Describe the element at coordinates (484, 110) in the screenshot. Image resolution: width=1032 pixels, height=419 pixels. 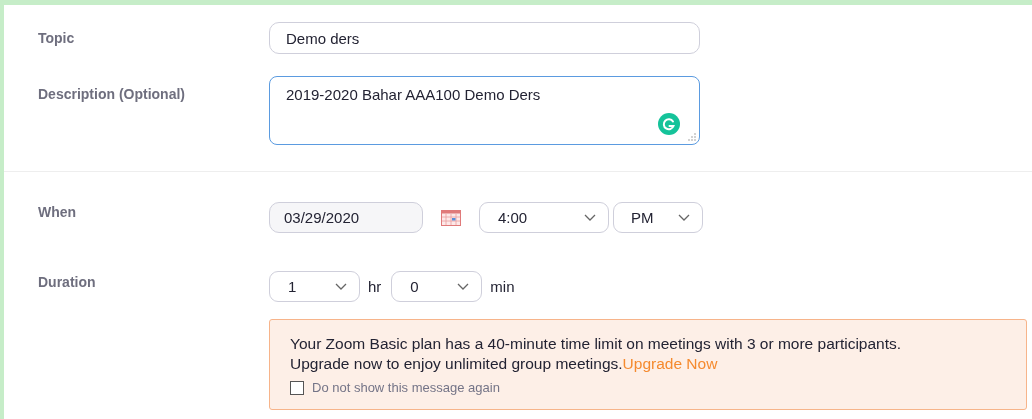
I see `description-field: 2019-2020 Bahar AAA100 Demo Ders` at that location.